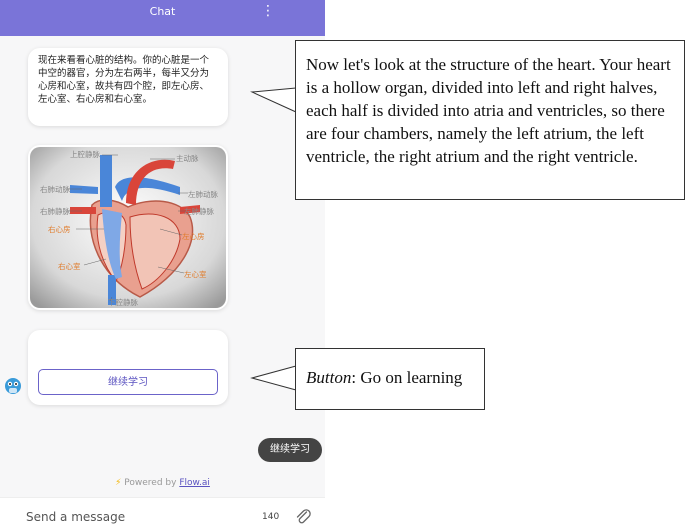 Image resolution: width=685 pixels, height=532 pixels. Describe the element at coordinates (273, 100) in the screenshot. I see `callout-pointer-top` at that location.